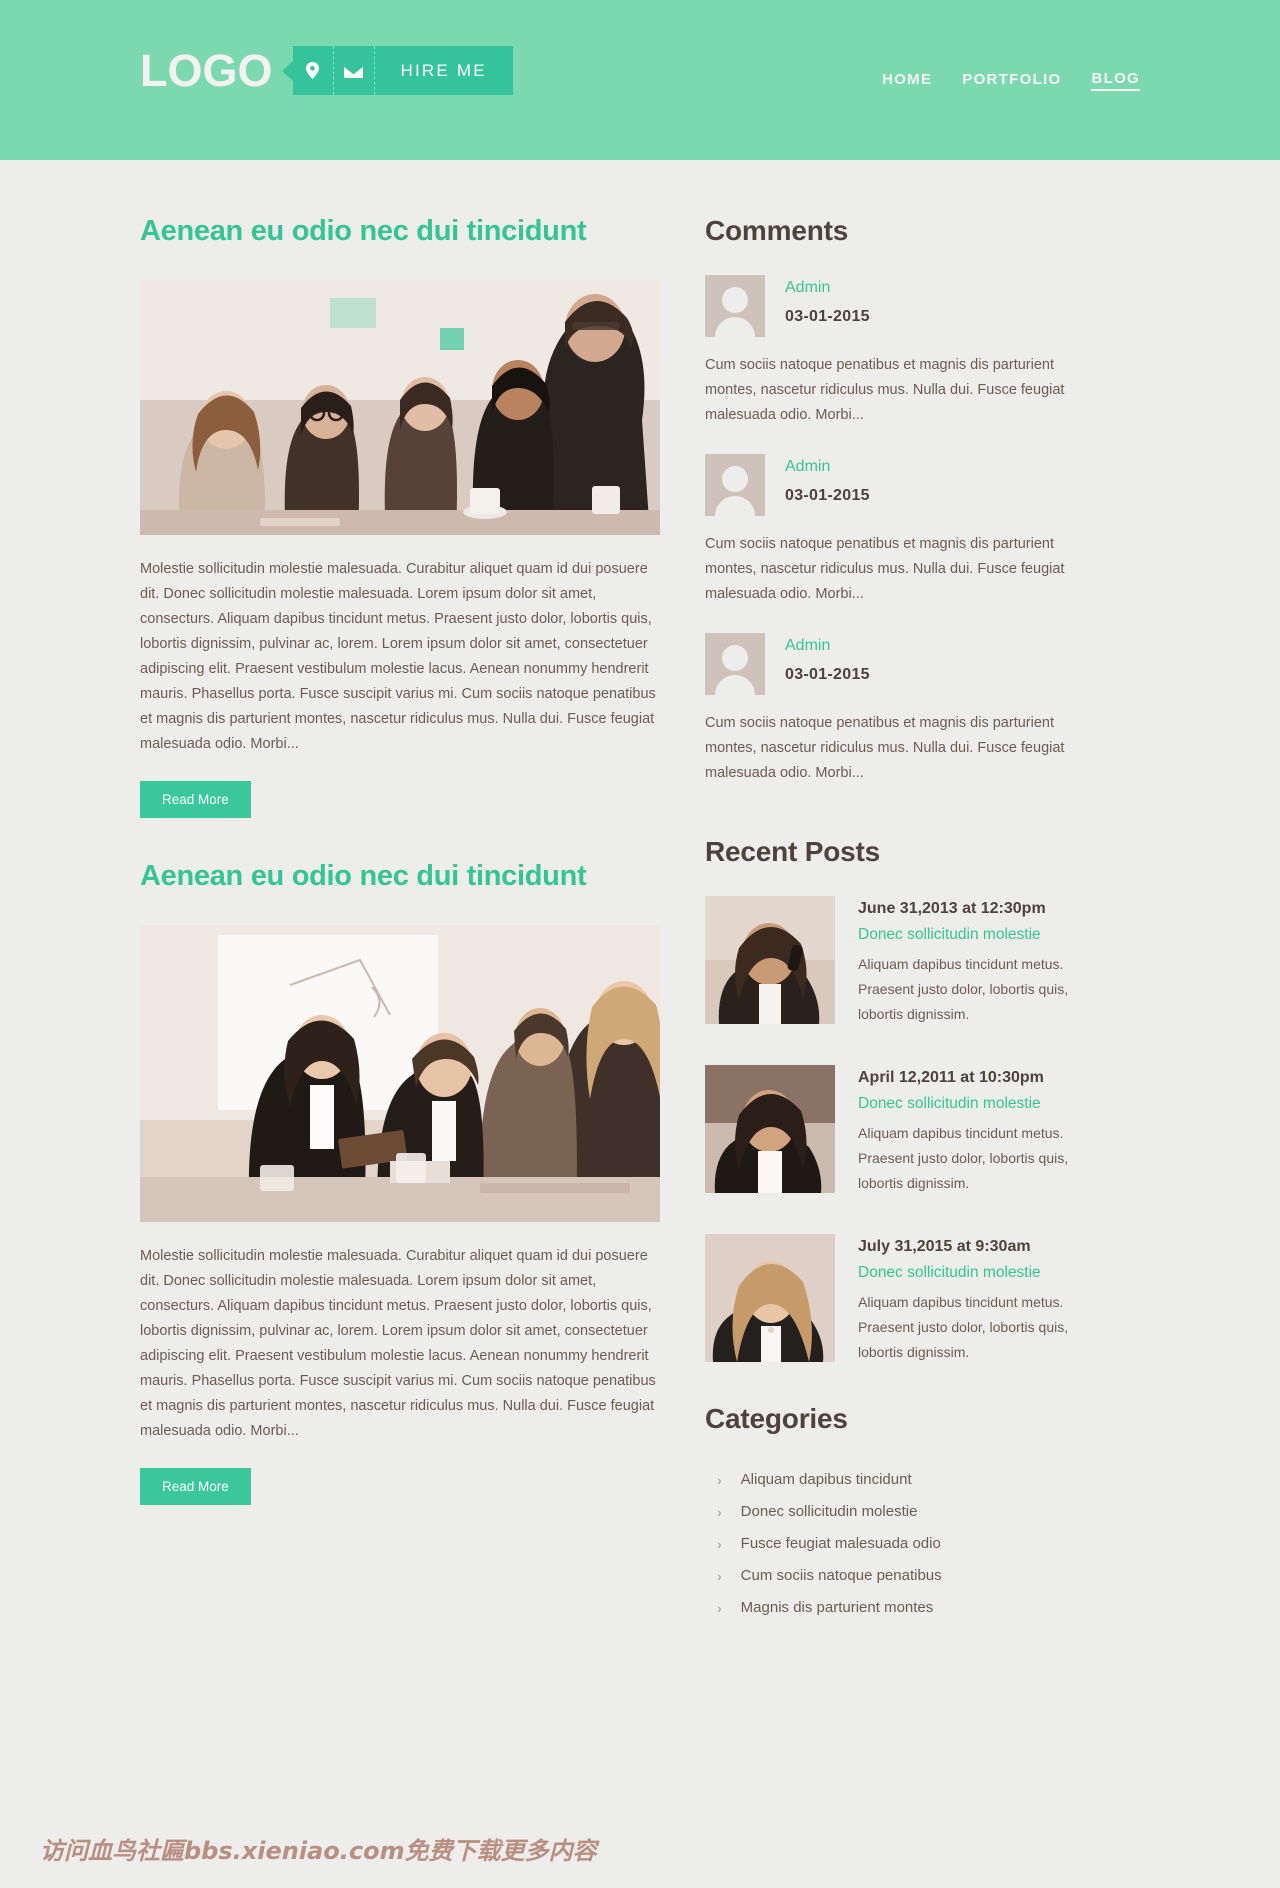  I want to click on category-item: › Fusce feugiat malesuada odio, so click(905, 1543).